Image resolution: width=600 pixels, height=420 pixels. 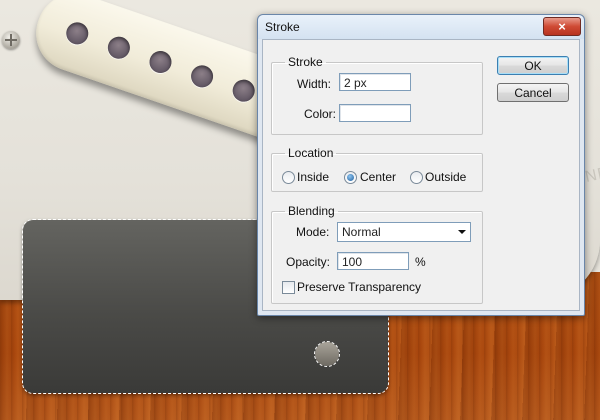 What do you see at coordinates (327, 354) in the screenshot?
I see `jack-hole` at bounding box center [327, 354].